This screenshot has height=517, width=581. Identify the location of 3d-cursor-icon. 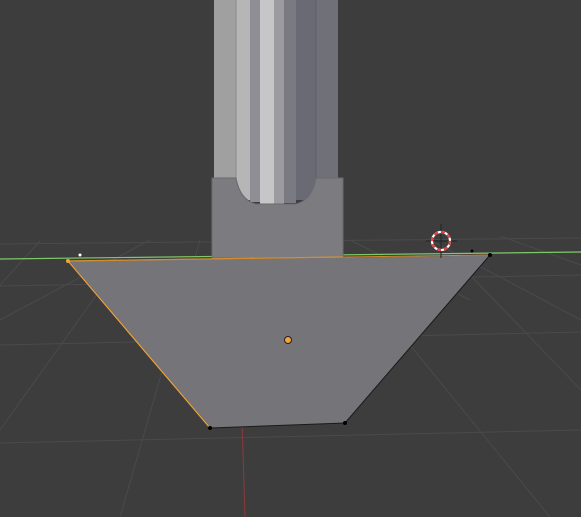
(441, 241).